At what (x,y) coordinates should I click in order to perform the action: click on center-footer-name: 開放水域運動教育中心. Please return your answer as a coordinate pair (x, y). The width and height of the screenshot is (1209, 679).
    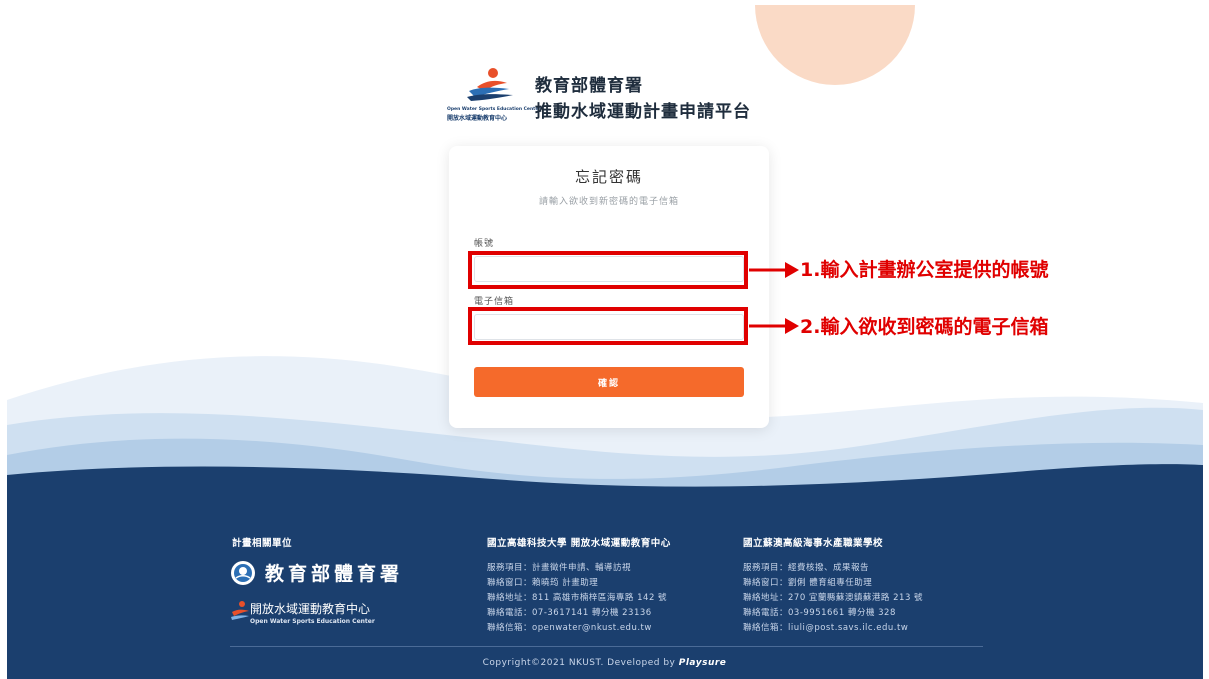
    Looking at the image, I should click on (310, 609).